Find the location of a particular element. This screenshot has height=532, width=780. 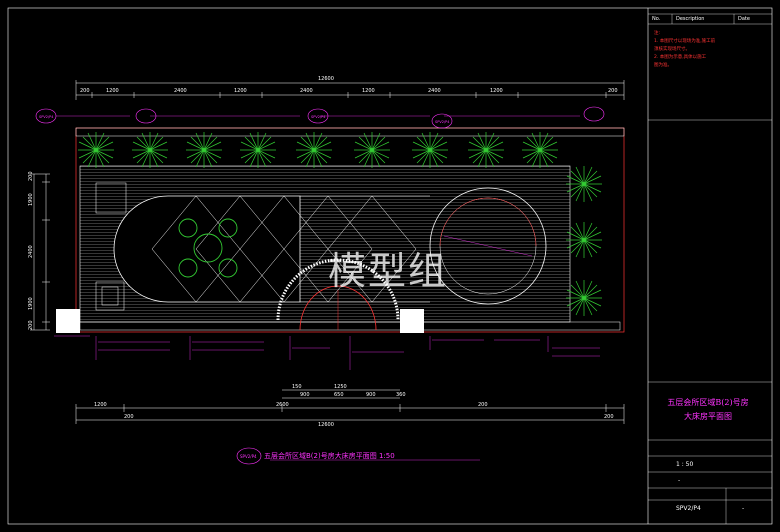

dim-top-1: 200 is located at coordinates (85, 91).